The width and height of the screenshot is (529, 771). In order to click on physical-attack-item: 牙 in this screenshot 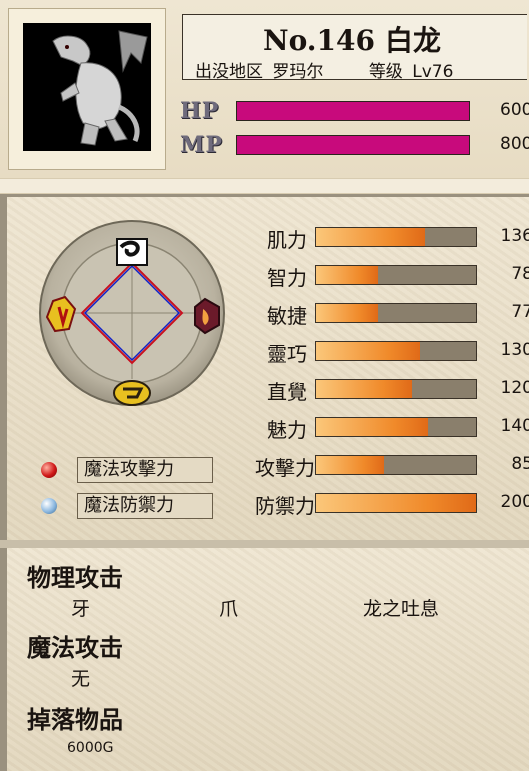, I will do `click(81, 609)`.